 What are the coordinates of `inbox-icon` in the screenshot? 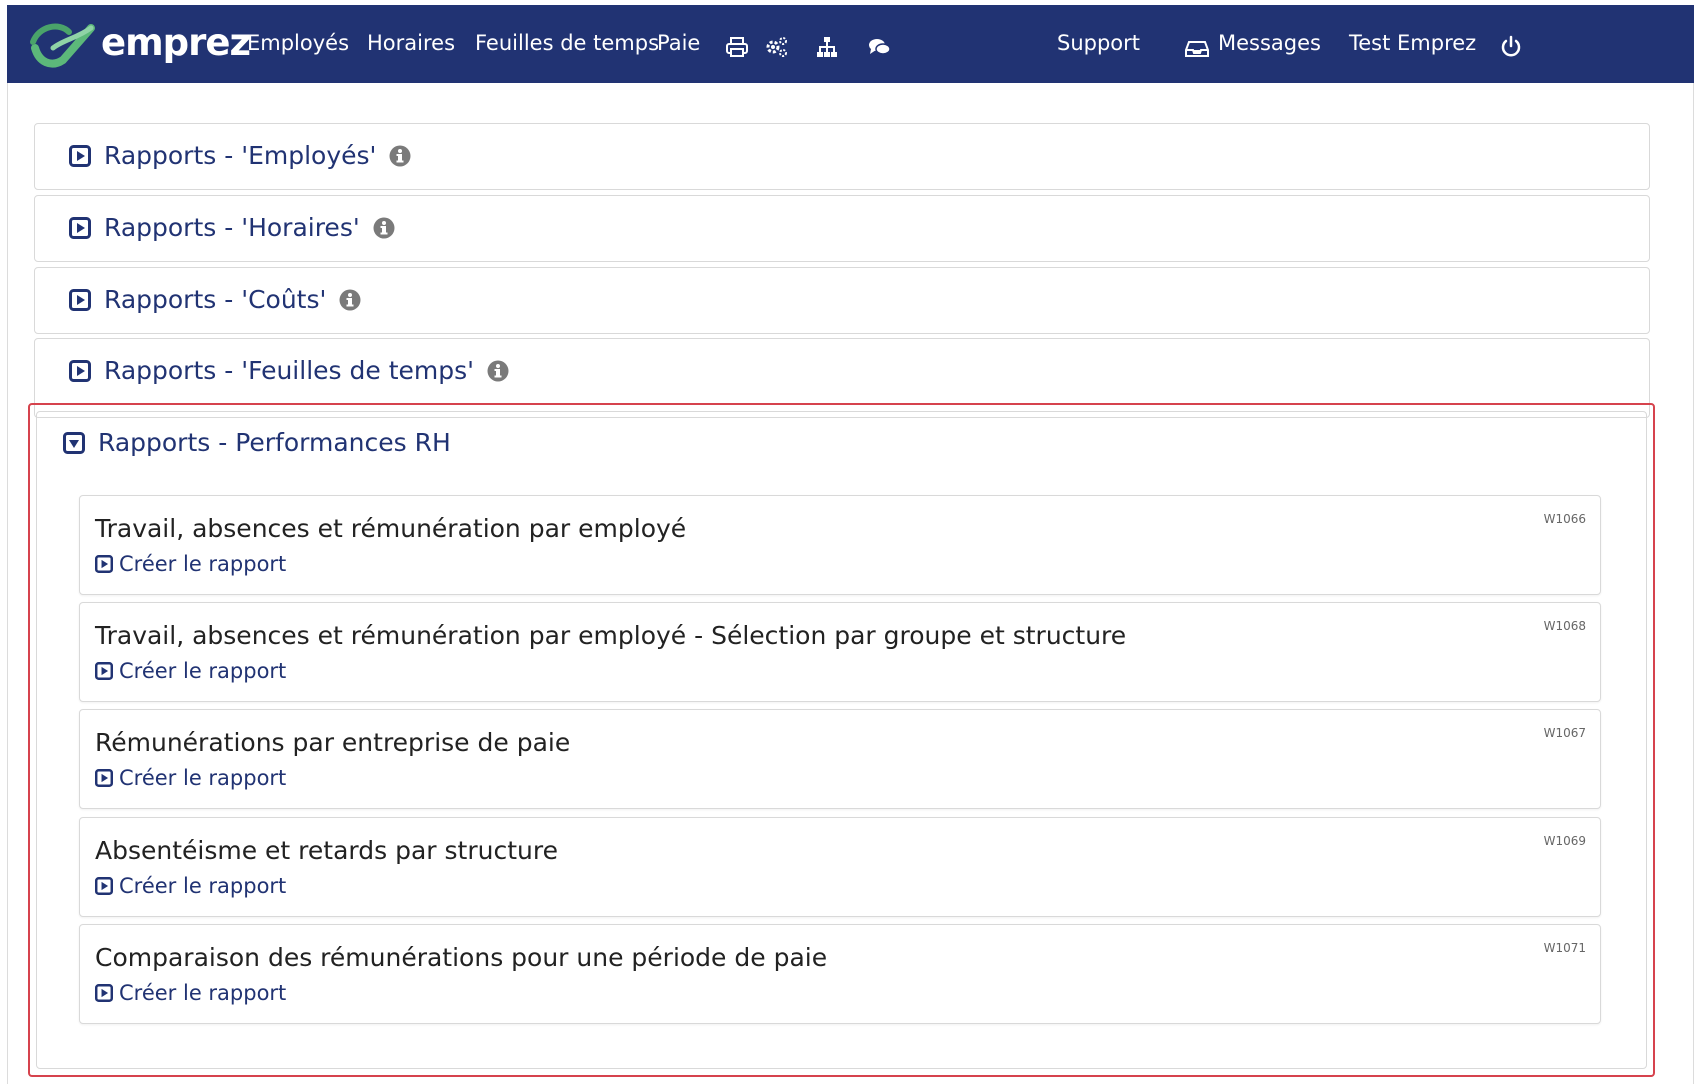 It's located at (1197, 48).